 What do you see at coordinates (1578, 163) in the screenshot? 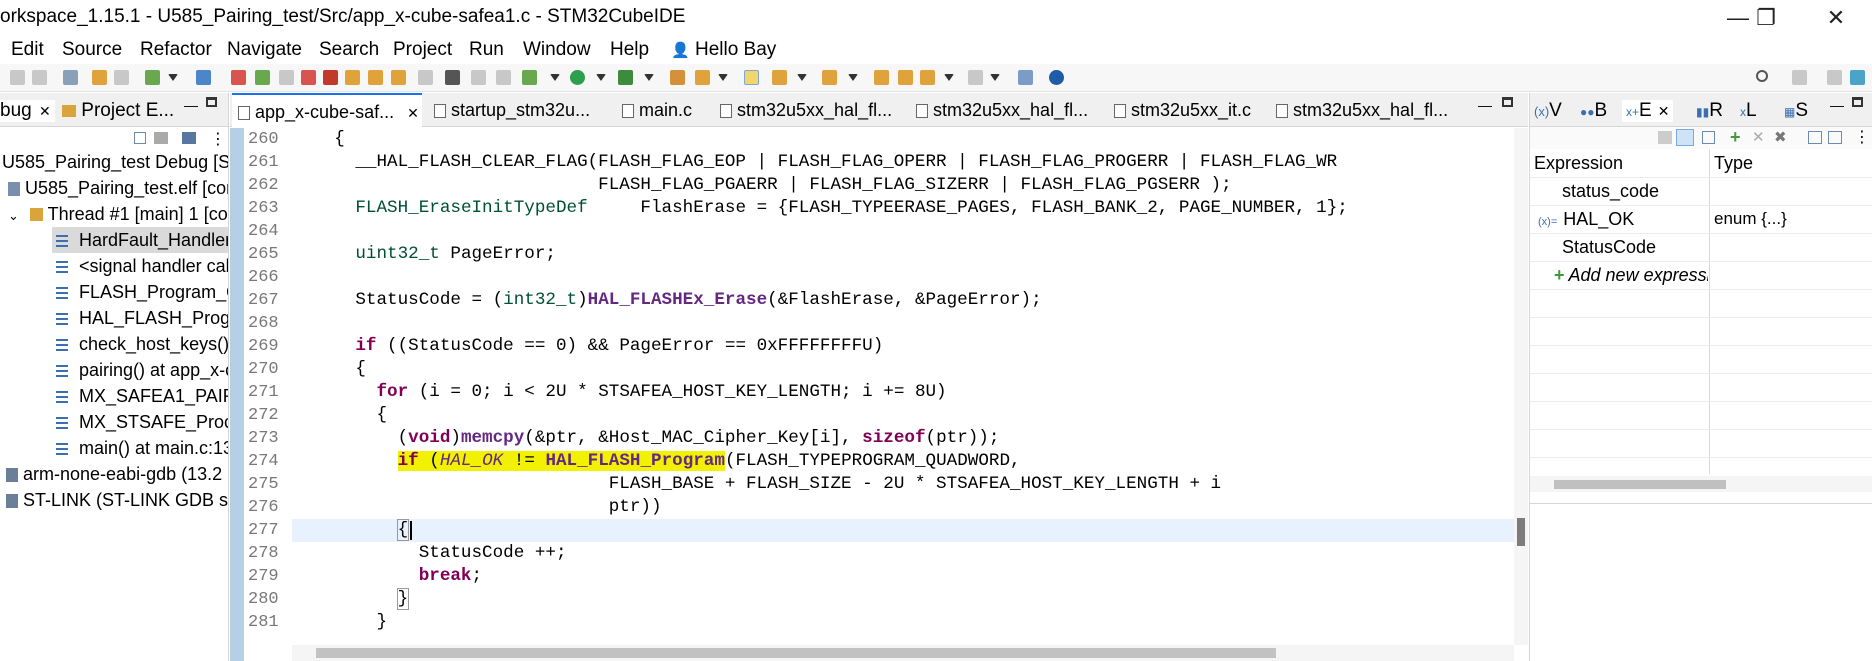
I see `column-header-expression: Expression` at bounding box center [1578, 163].